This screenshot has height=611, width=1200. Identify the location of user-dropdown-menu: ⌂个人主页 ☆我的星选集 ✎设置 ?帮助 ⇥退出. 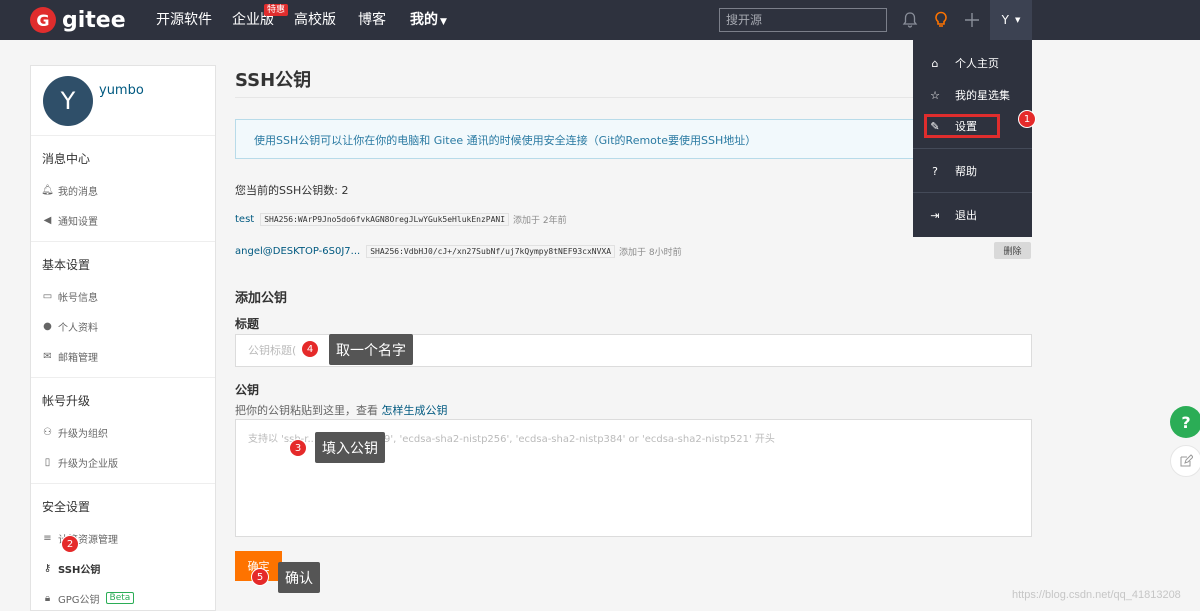
(972, 138).